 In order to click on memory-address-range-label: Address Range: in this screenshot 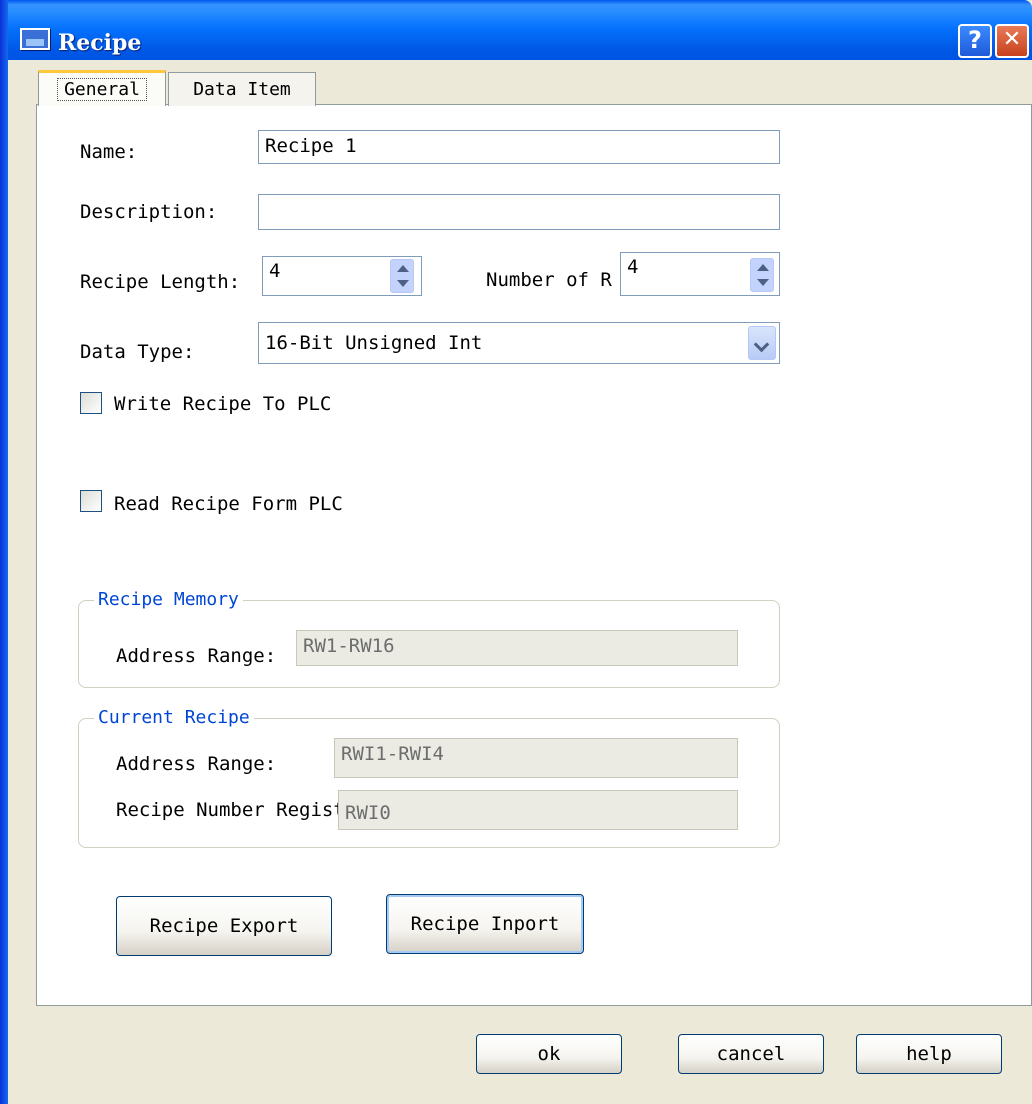, I will do `click(196, 656)`.